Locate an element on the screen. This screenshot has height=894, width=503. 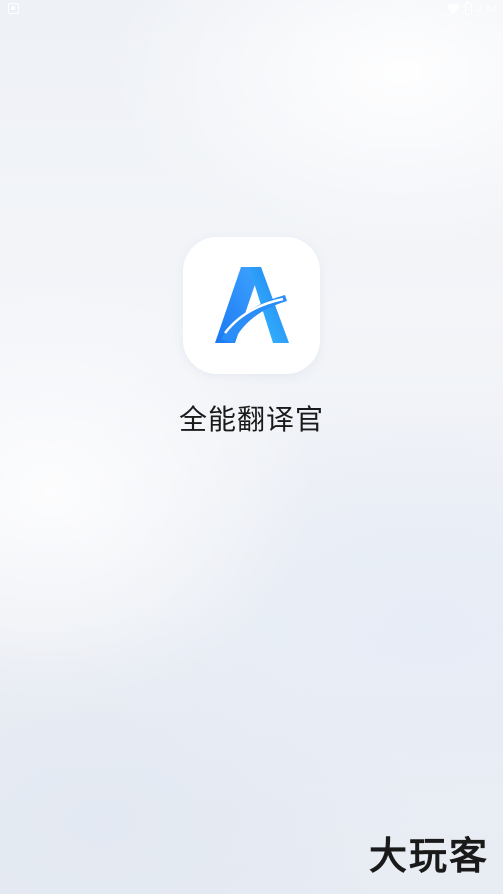
status-right-group: 2:04 is located at coordinates (471, 8).